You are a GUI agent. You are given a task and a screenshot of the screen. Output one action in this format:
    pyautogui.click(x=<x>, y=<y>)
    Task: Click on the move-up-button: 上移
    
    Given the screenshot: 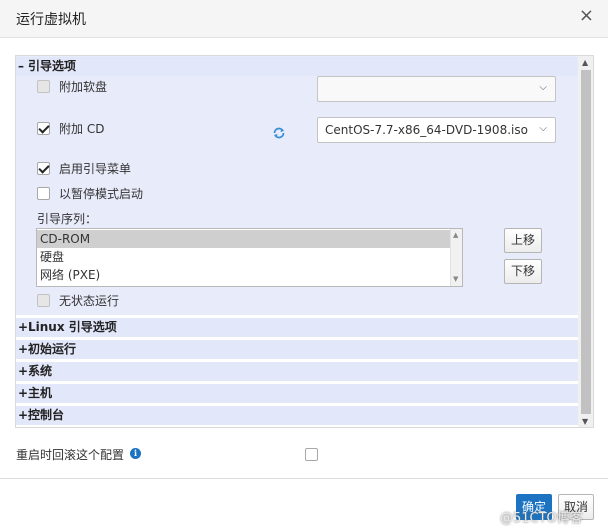 What is the action you would take?
    pyautogui.click(x=523, y=240)
    